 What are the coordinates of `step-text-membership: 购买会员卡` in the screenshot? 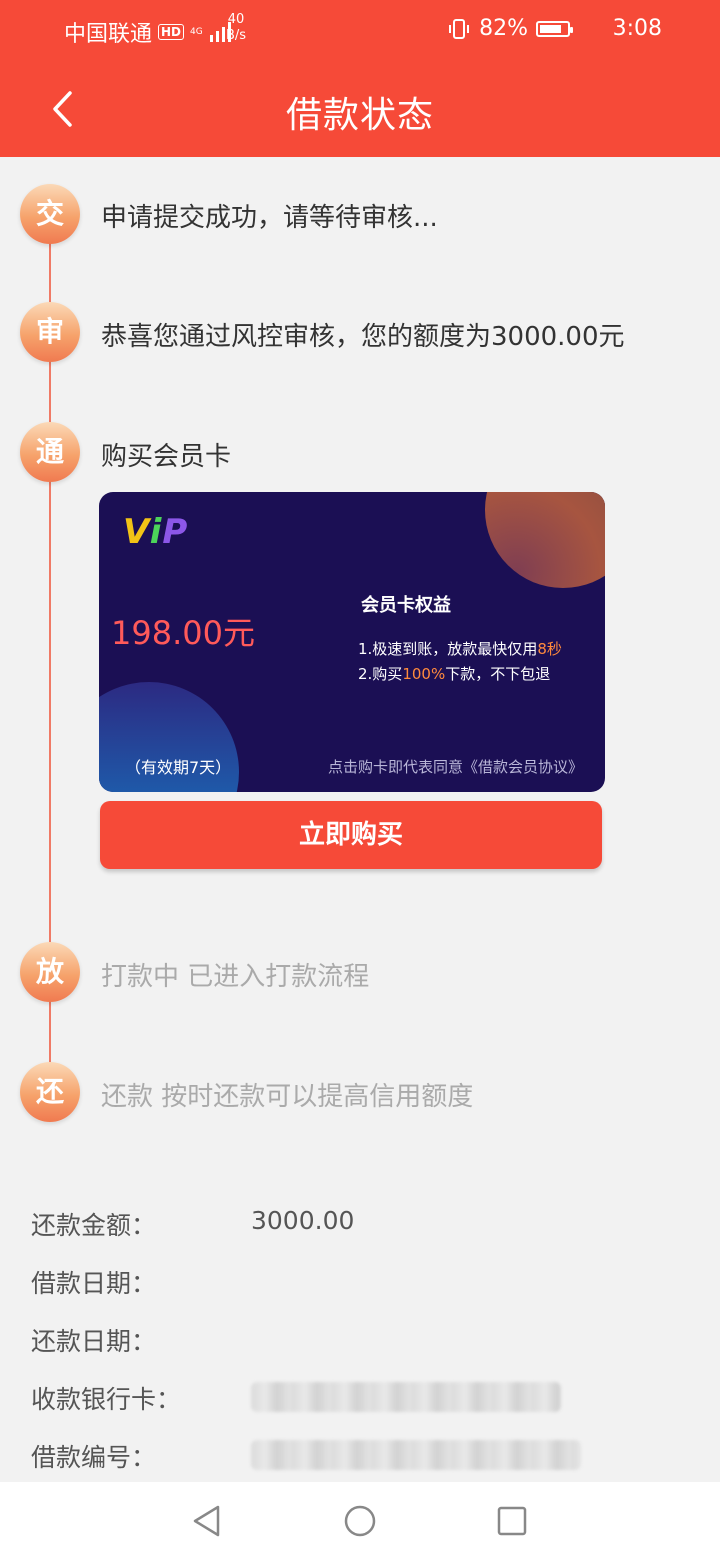 It's located at (166, 457).